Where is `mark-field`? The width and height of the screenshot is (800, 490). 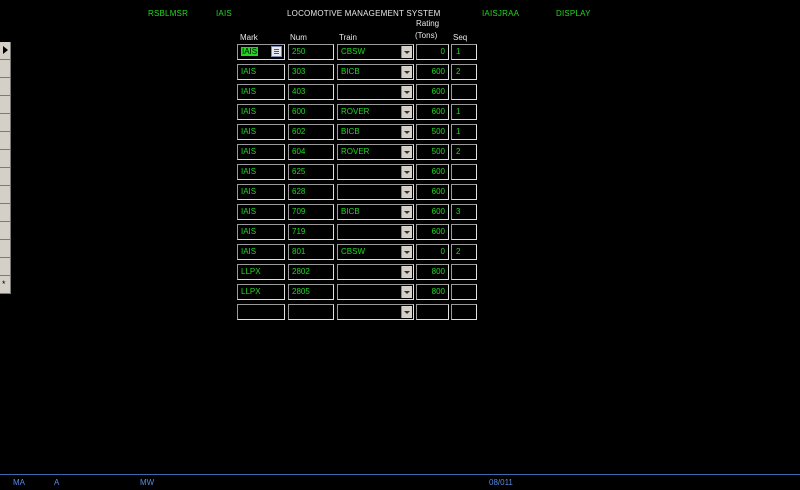
mark-field is located at coordinates (261, 312).